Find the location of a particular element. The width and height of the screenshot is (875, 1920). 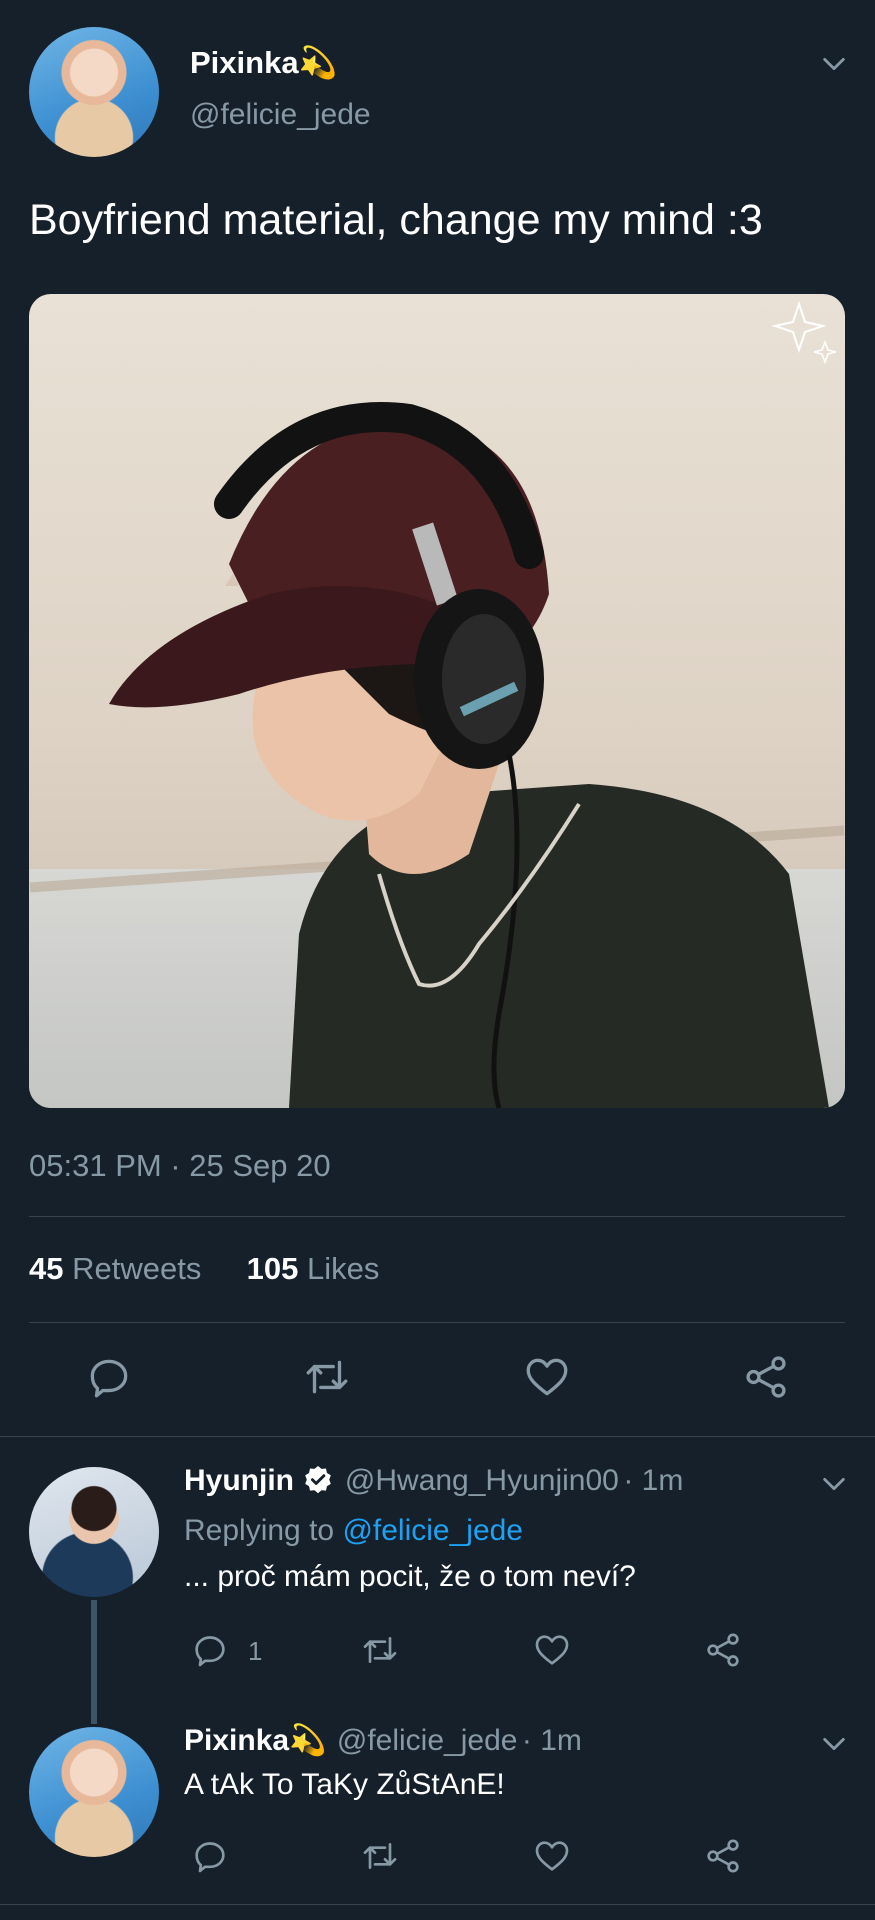

reply-header: Hyunjin @Hwang_Hyunjin00 · 1m is located at coordinates (433, 1481).